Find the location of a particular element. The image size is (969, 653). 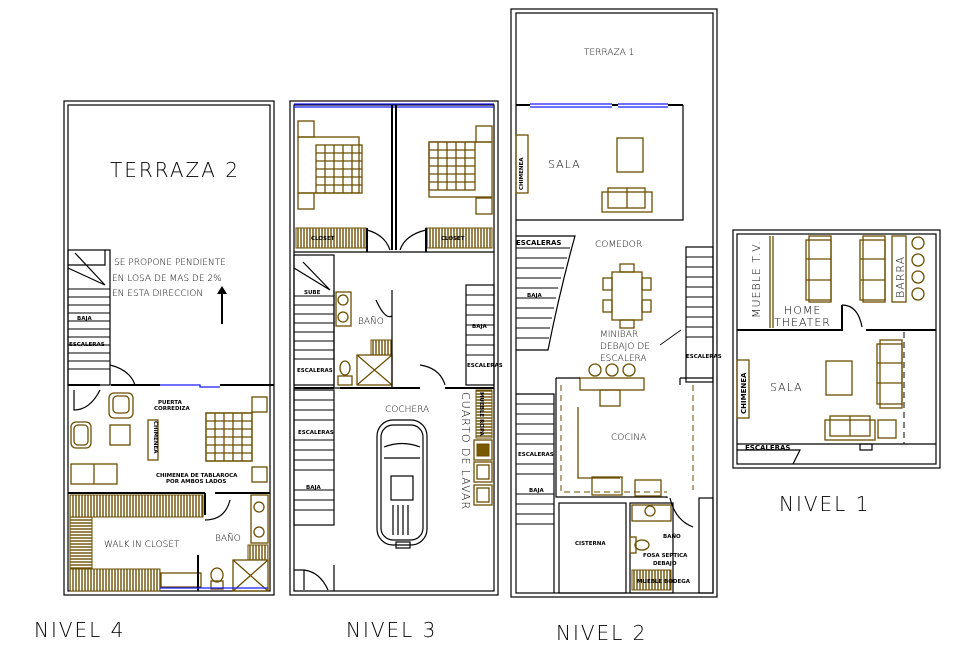

stairs-escaleras-n1: ESCALERAS is located at coordinates (767, 448).